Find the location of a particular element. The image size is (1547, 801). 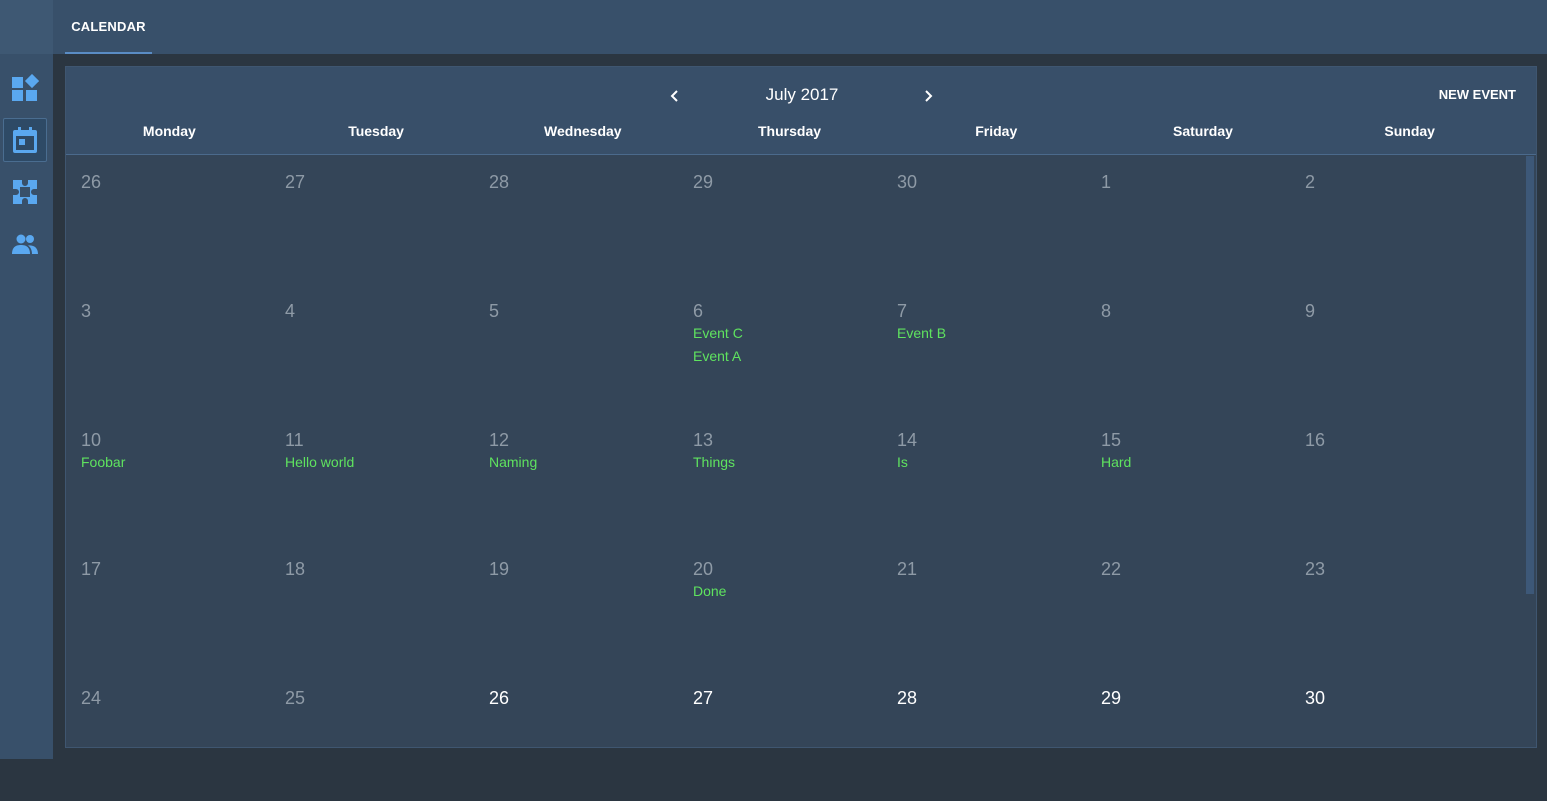

day-number: 4 is located at coordinates (290, 311).